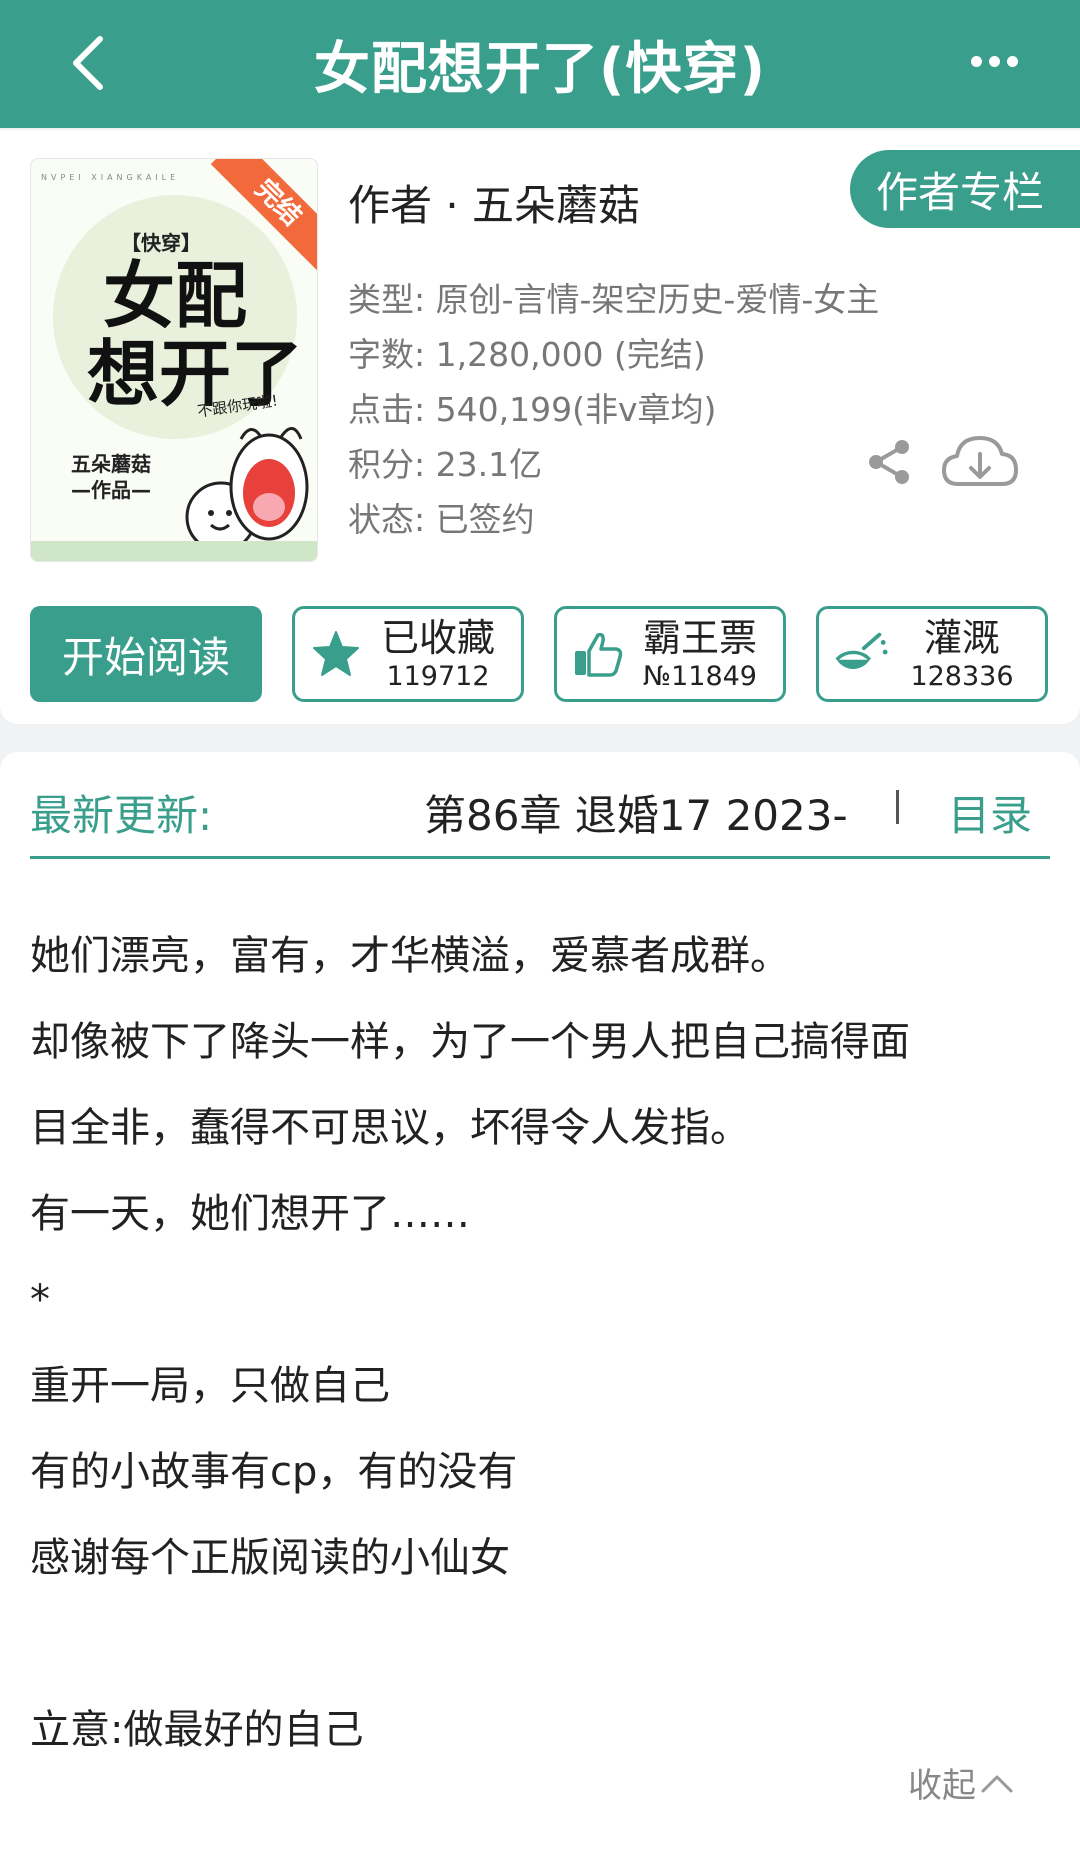  What do you see at coordinates (614, 299) in the screenshot?
I see `book-type: 类型: 原创-言情-架空历史-爱情-女主` at bounding box center [614, 299].